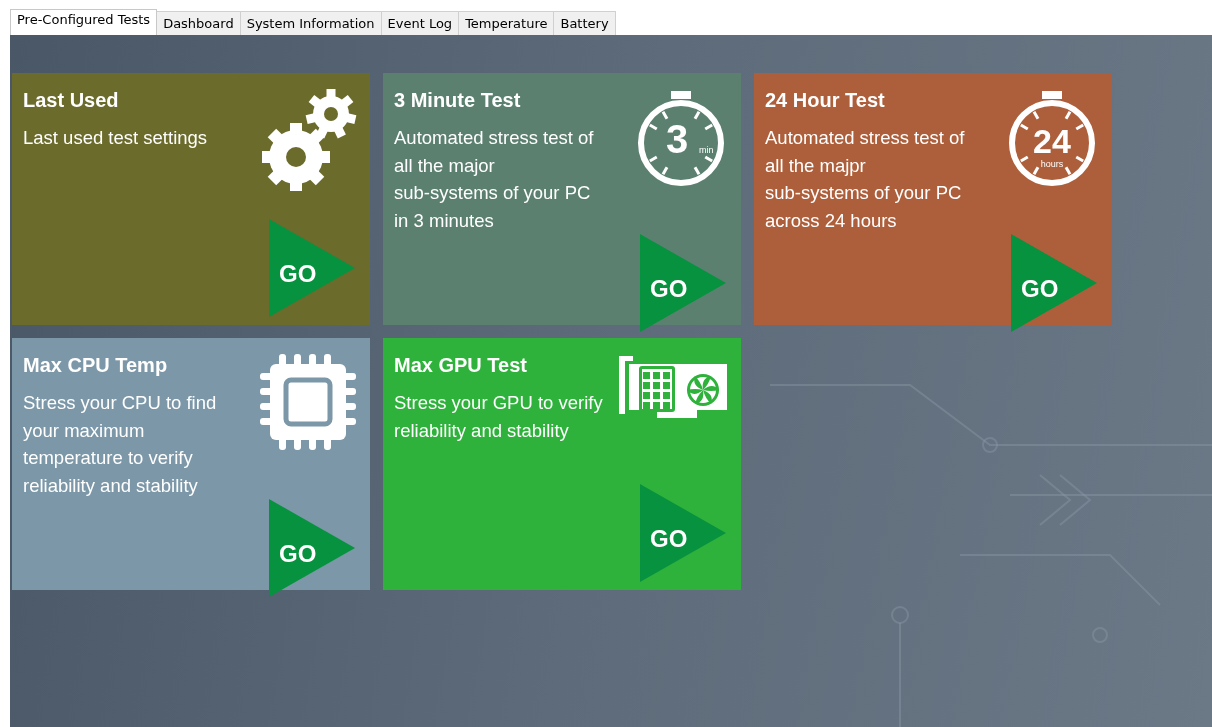  What do you see at coordinates (584, 23) in the screenshot?
I see `tab: Battery` at bounding box center [584, 23].